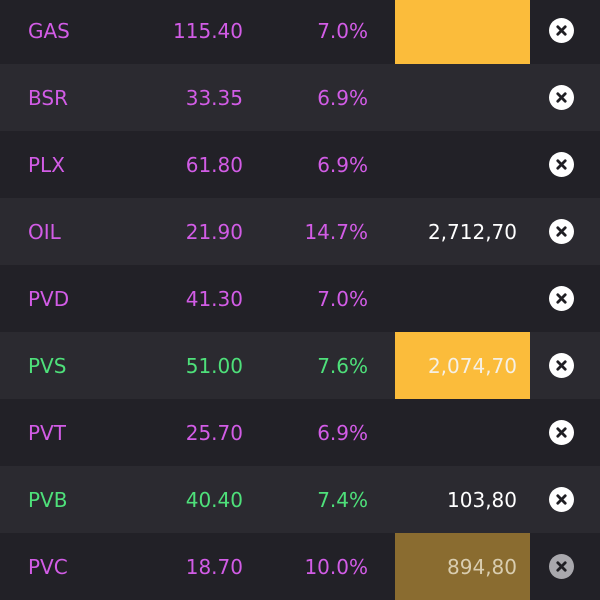 The image size is (600, 600). Describe the element at coordinates (300, 231) in the screenshot. I see `table-row: OIL 21.90 14.7% 2,712,70` at that location.